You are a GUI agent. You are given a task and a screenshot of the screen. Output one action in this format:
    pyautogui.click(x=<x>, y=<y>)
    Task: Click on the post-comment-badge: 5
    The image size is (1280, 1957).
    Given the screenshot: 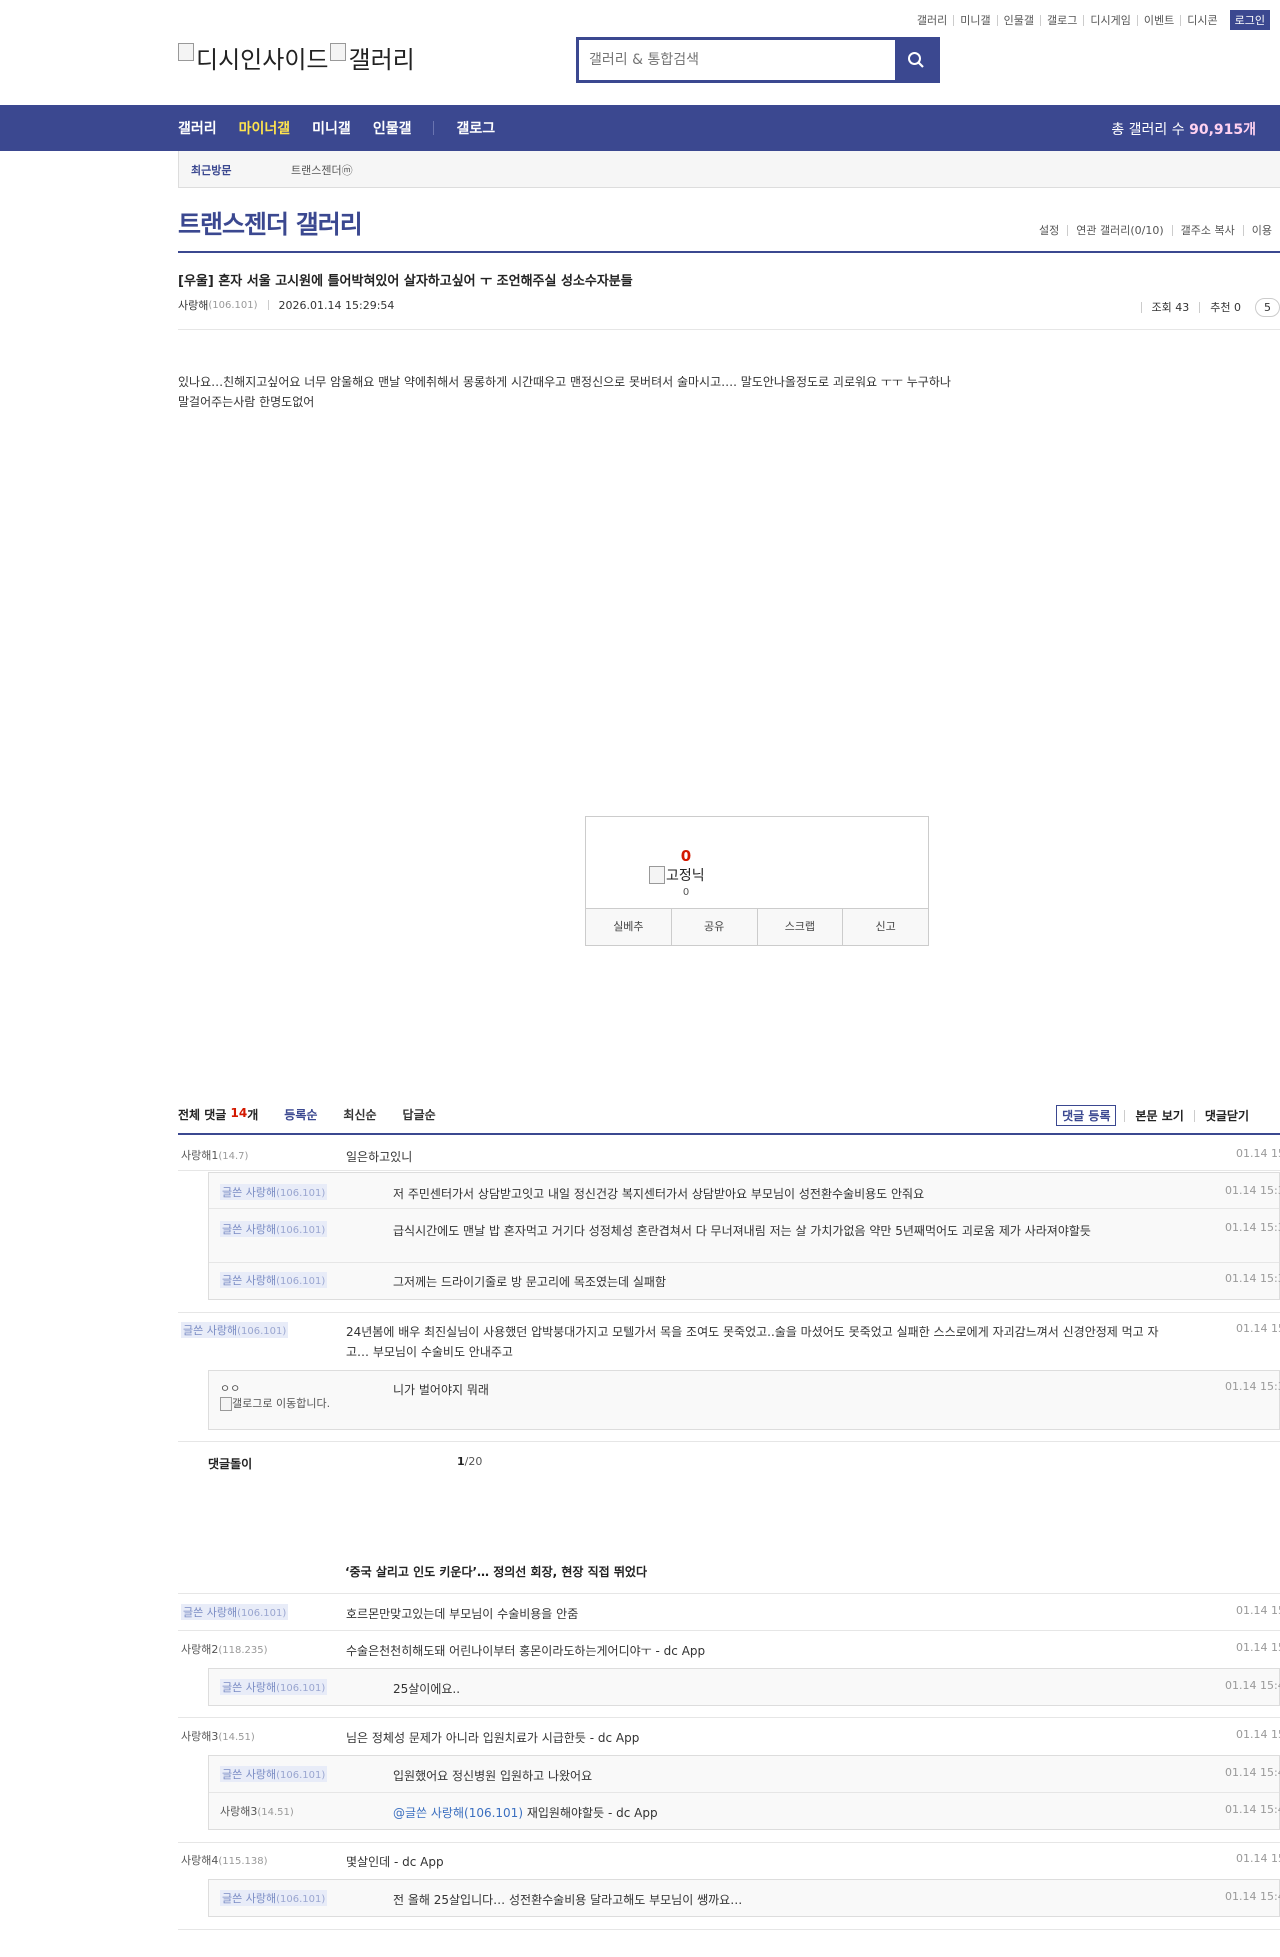 What is the action you would take?
    pyautogui.click(x=1267, y=307)
    